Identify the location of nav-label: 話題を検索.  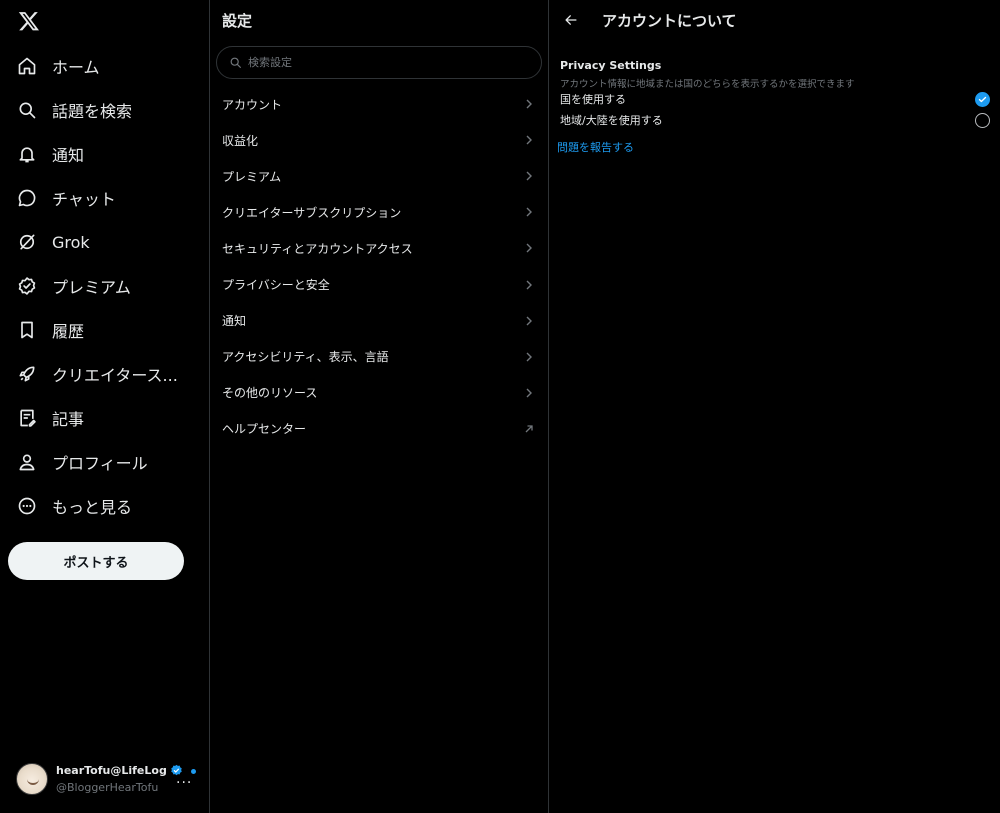
(92, 111).